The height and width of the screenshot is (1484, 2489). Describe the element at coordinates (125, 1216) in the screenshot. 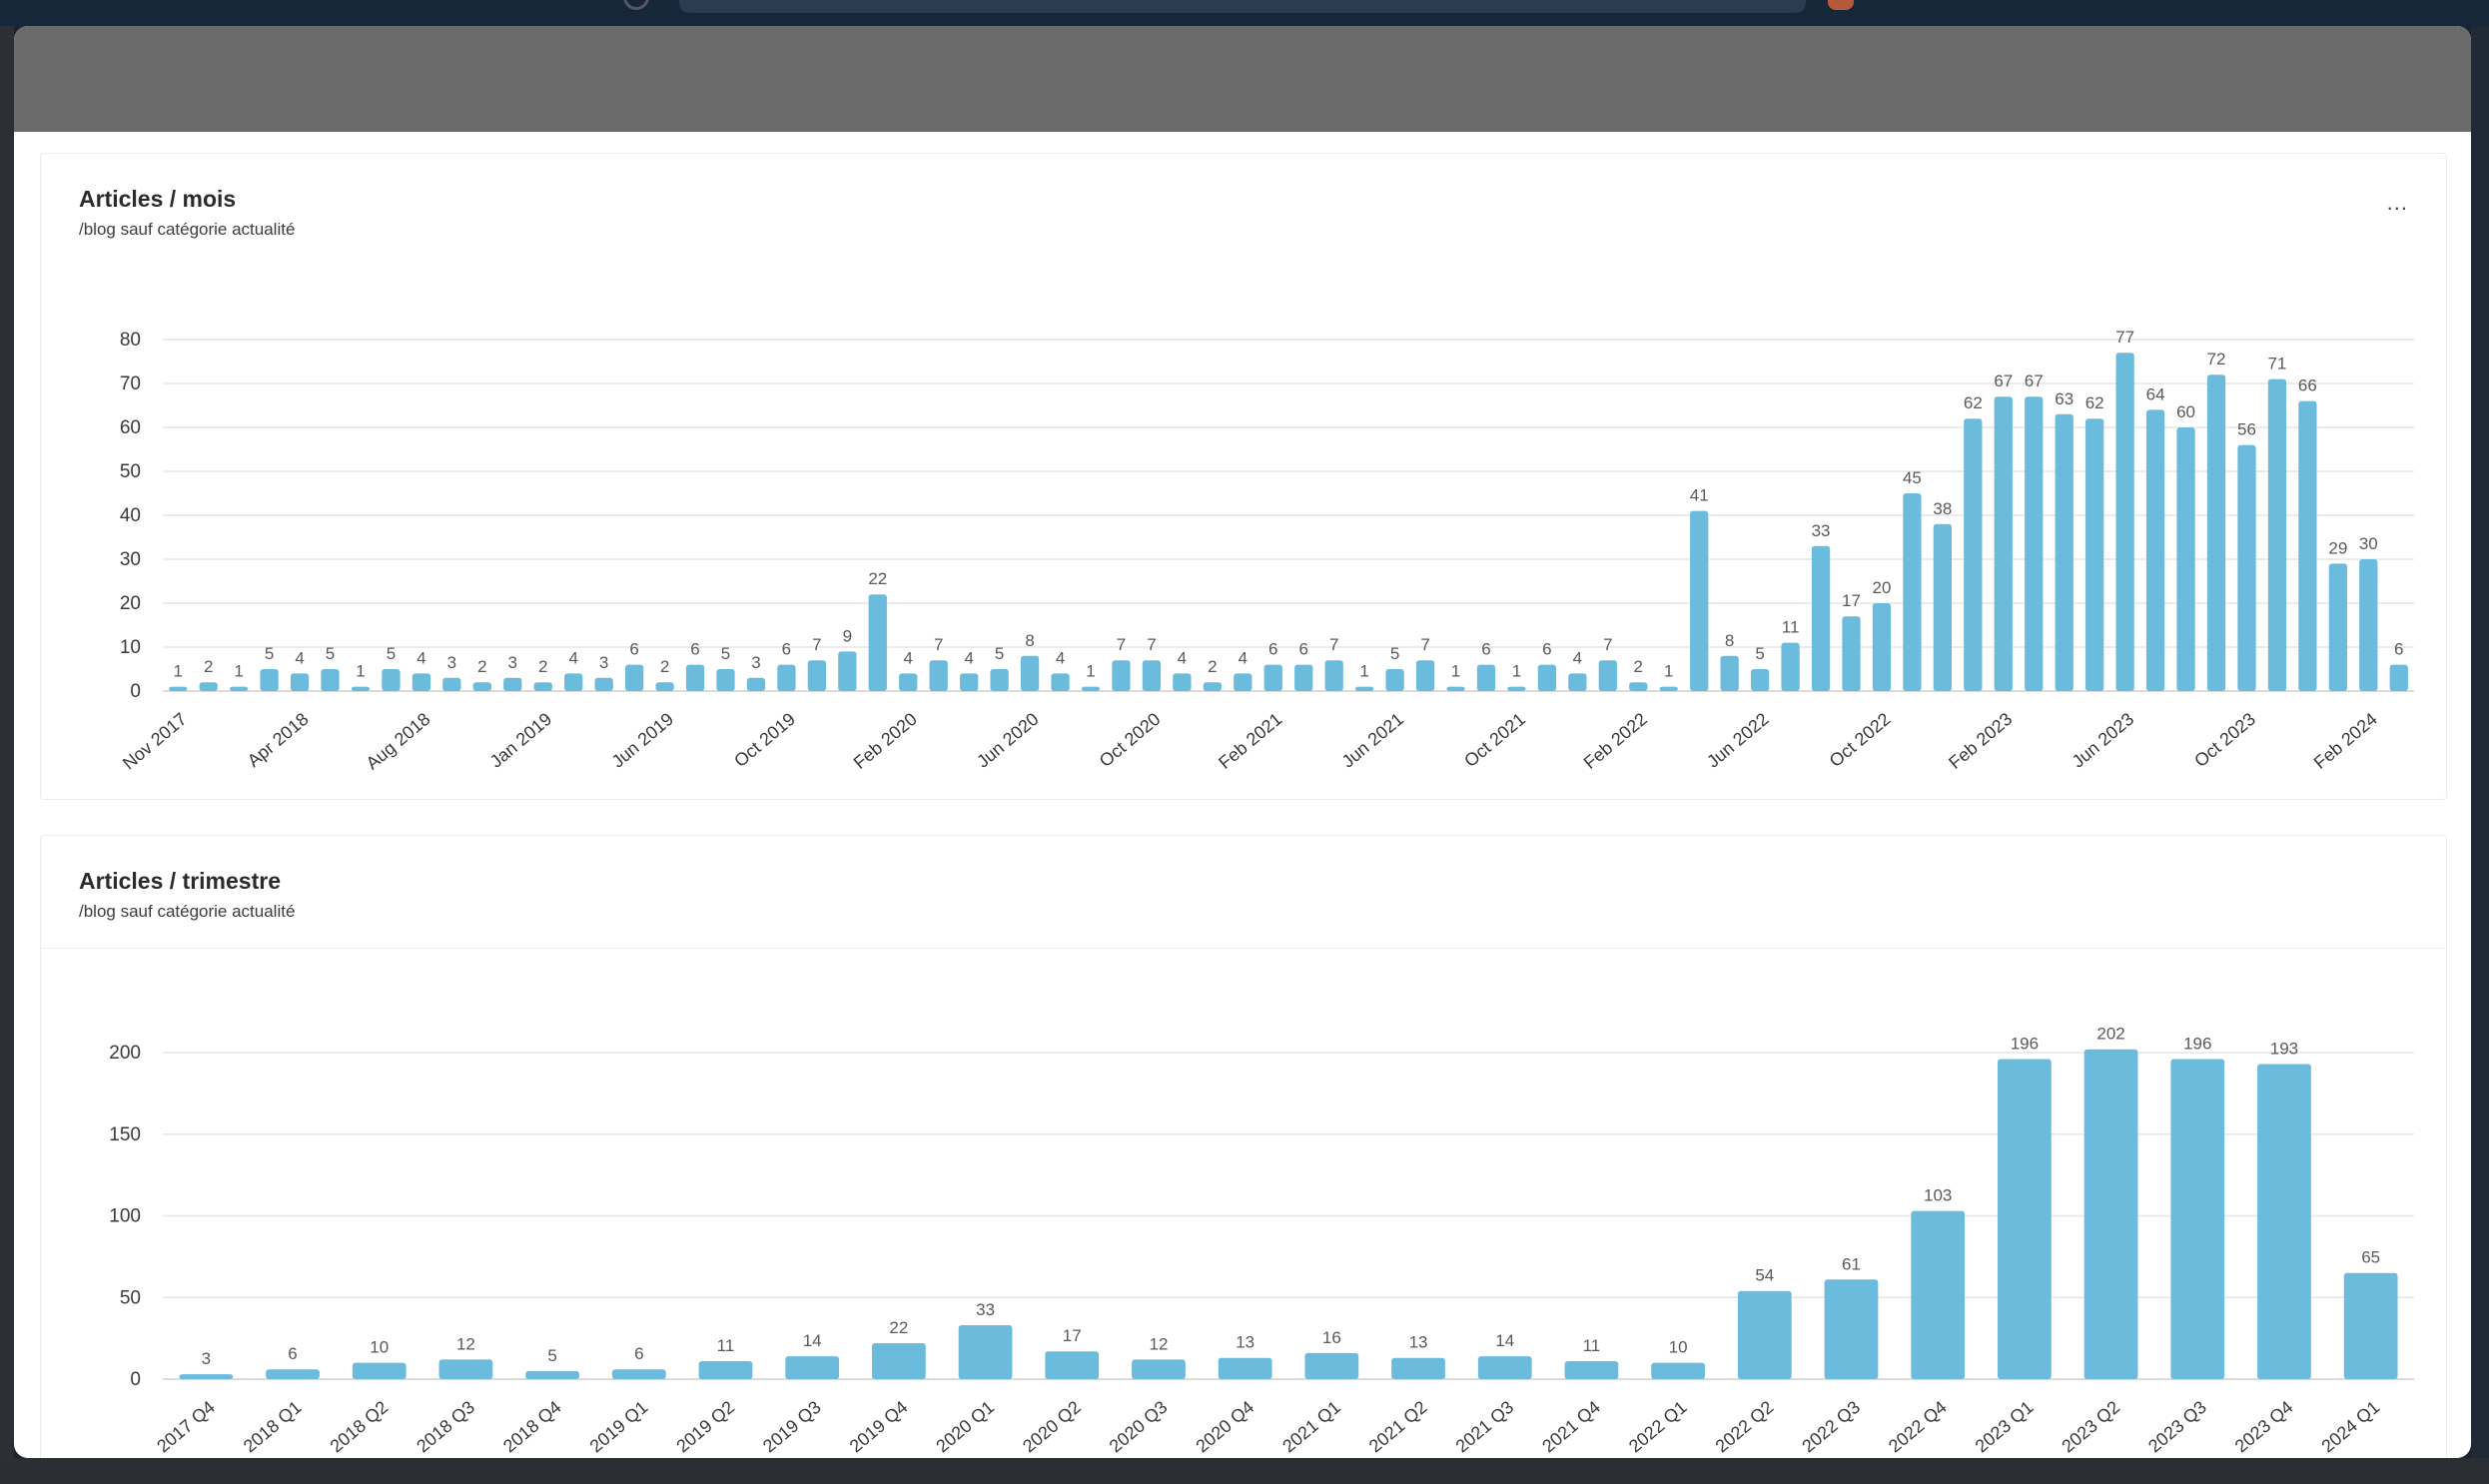

I see `y-tick-label: 100` at that location.